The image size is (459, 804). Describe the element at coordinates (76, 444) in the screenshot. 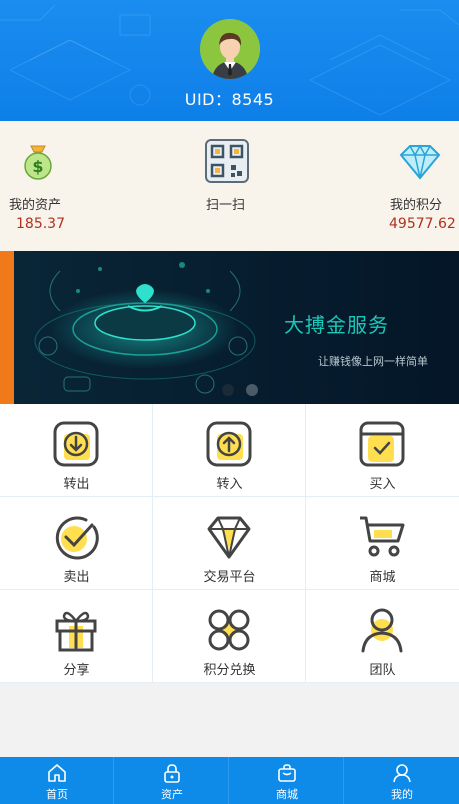

I see `arrow-down-icon` at that location.